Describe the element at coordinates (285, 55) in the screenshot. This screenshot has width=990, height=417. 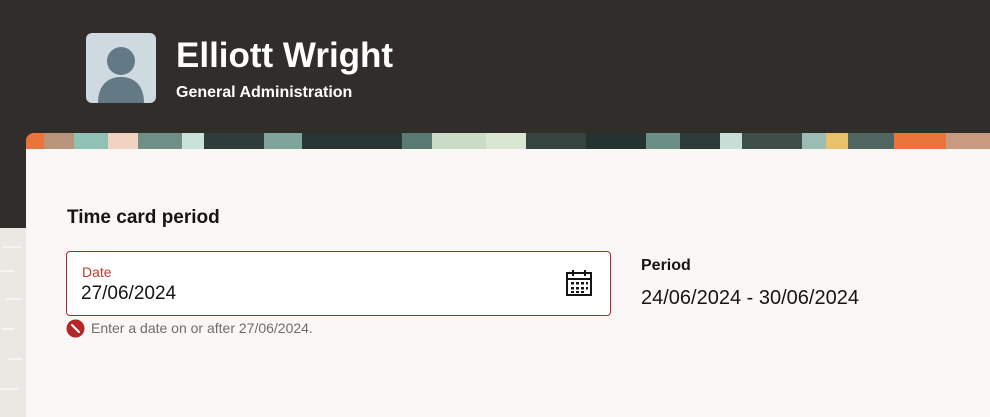
I see `user-name: Elliott Wright` at that location.